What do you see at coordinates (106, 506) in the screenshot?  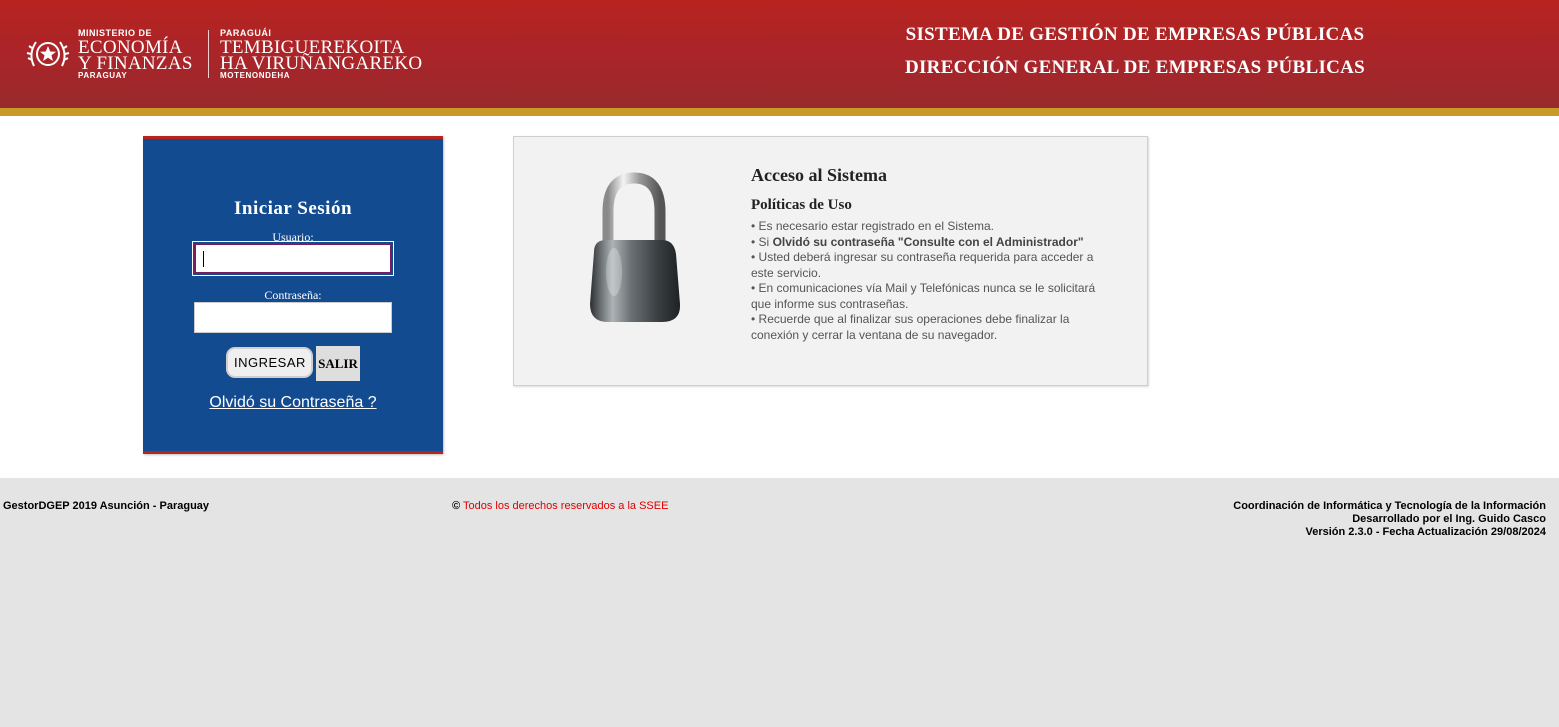 I see `footer-app-info: GestorDGEP 2019 Asunción - Paraguay` at bounding box center [106, 506].